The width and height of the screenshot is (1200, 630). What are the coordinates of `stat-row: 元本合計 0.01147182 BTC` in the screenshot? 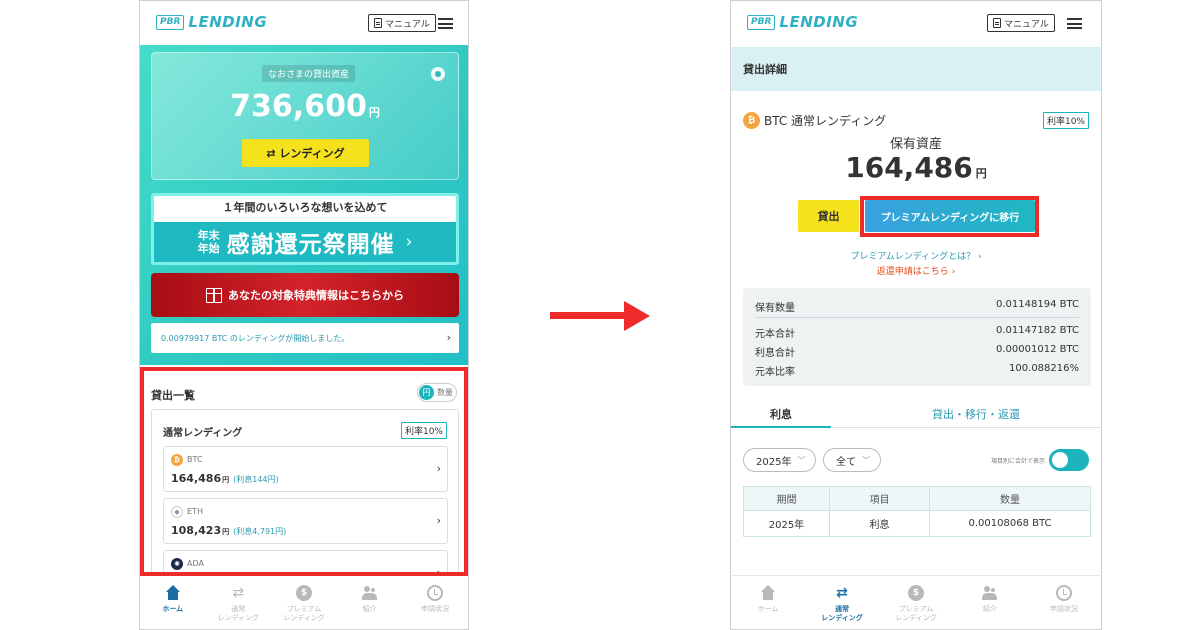 It's located at (917, 332).